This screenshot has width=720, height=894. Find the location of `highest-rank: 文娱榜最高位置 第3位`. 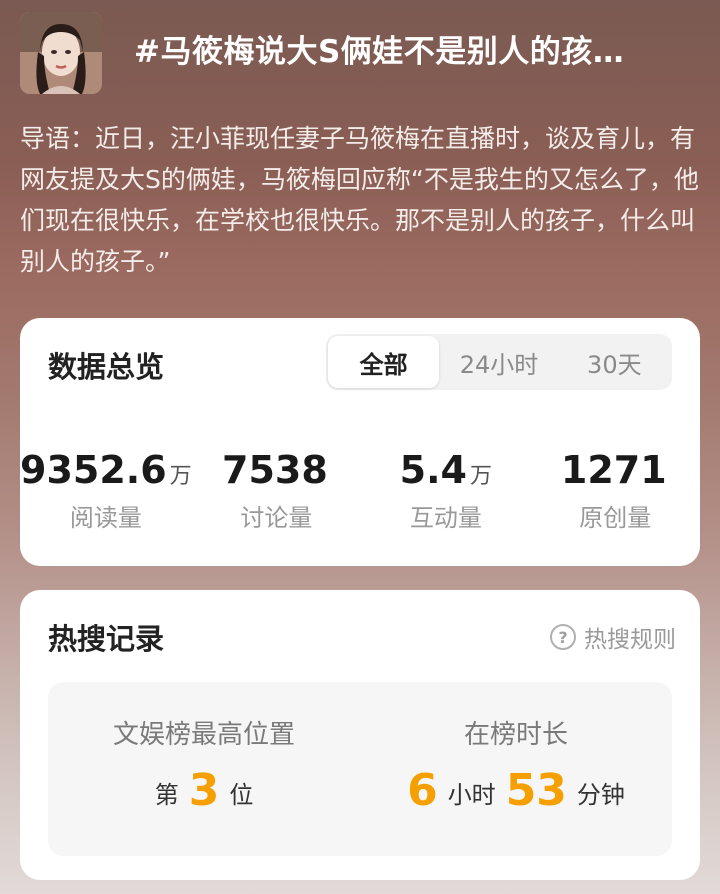

highest-rank: 文娱榜最高位置 第3位 is located at coordinates (204, 769).